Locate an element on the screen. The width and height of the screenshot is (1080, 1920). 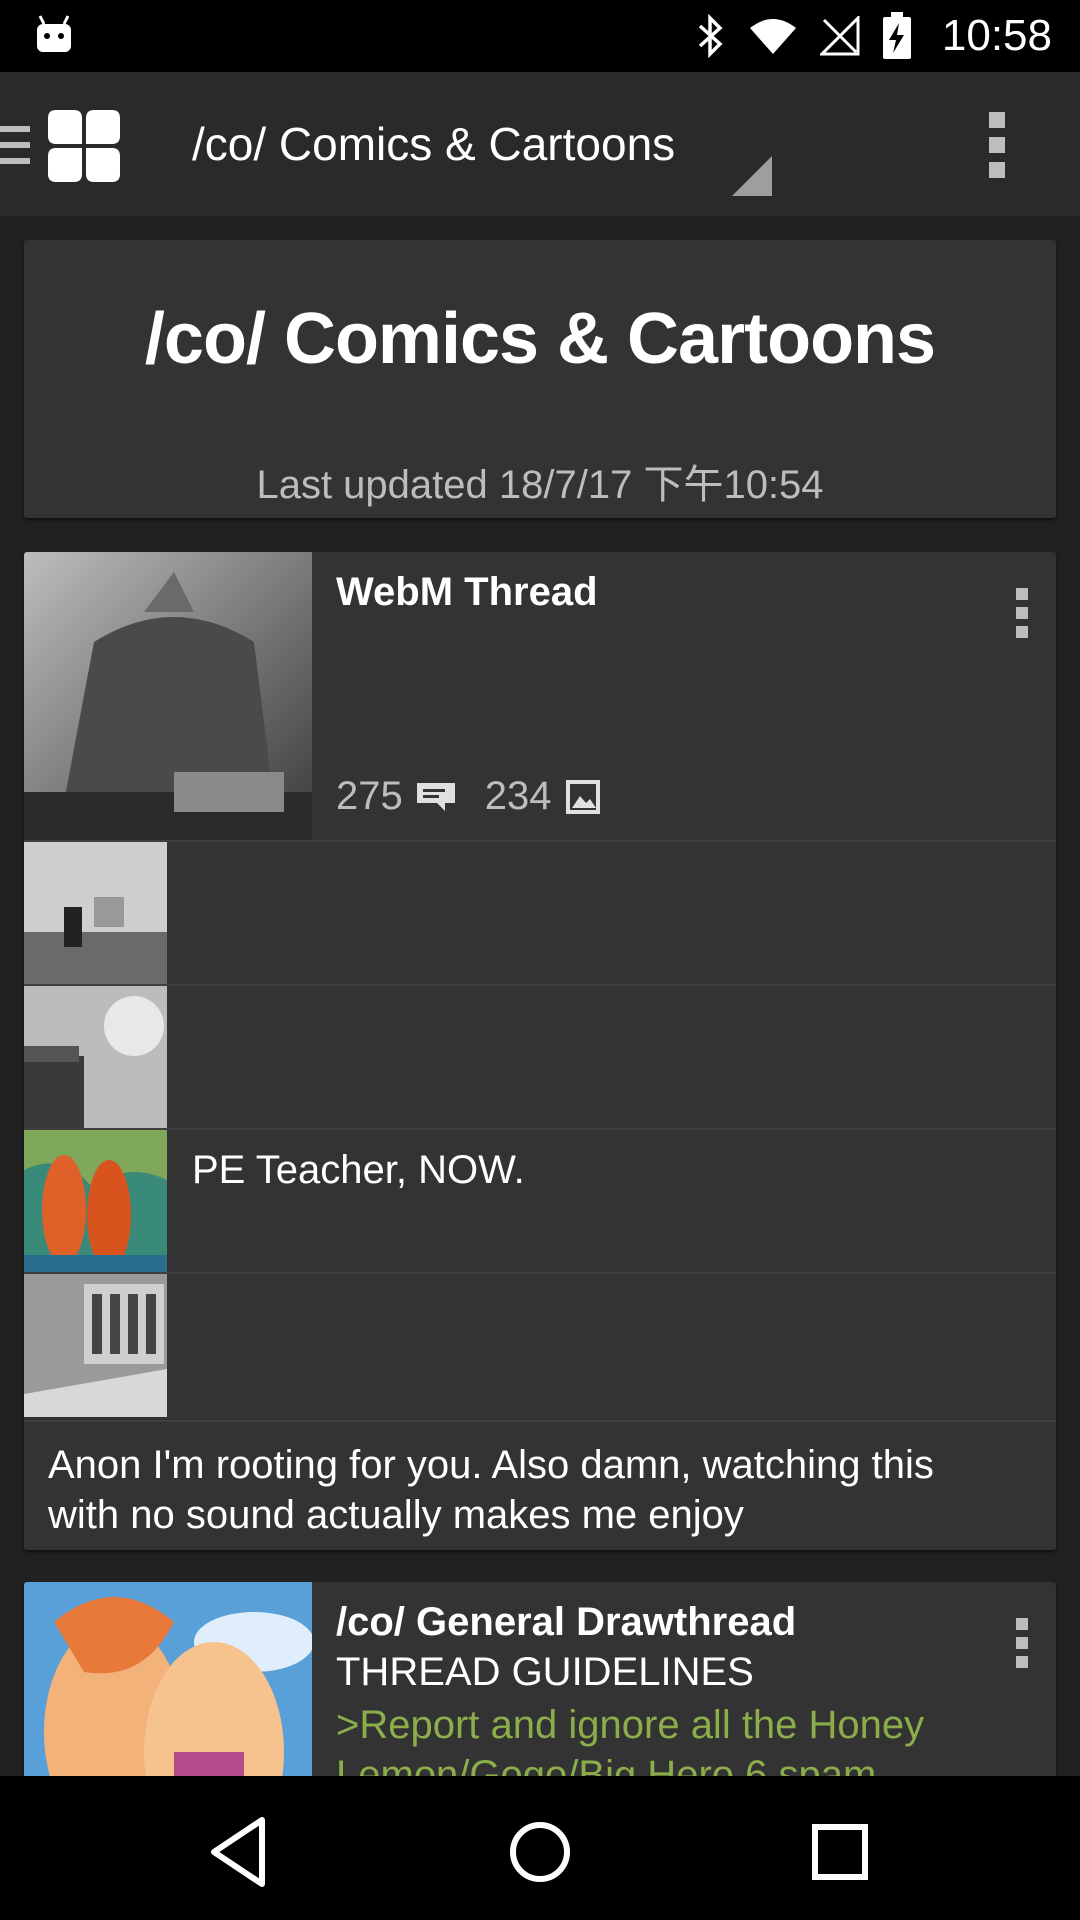
hamburger-icon is located at coordinates (15, 145).